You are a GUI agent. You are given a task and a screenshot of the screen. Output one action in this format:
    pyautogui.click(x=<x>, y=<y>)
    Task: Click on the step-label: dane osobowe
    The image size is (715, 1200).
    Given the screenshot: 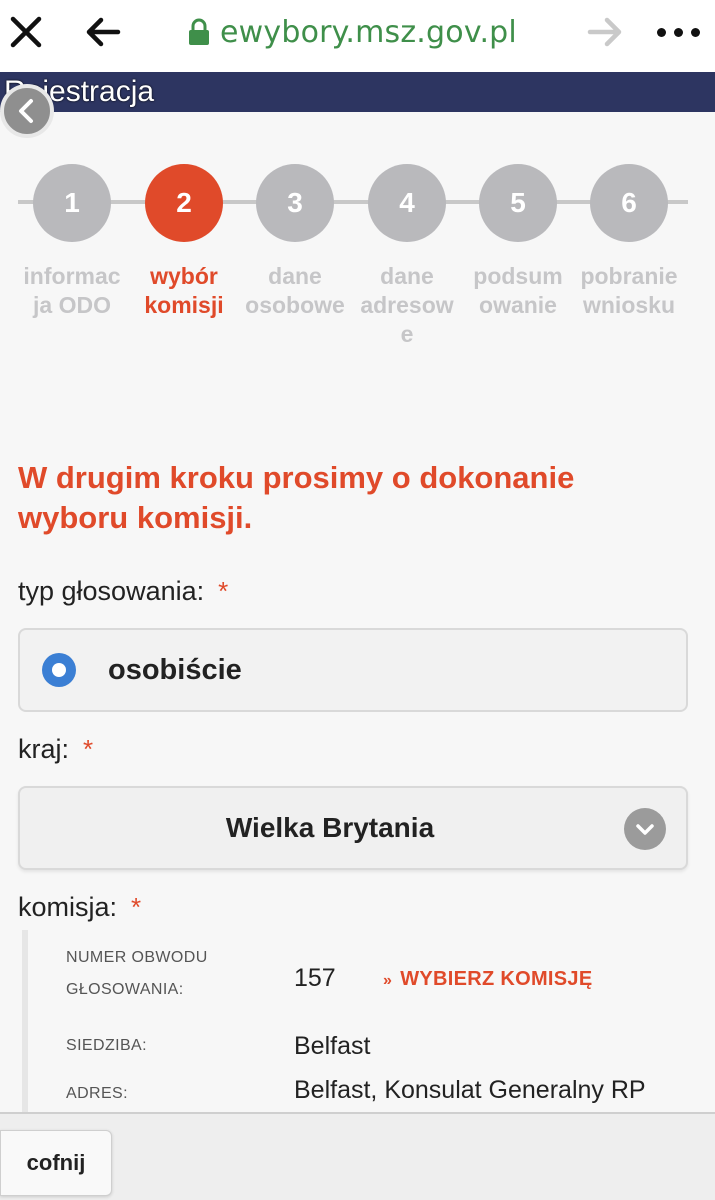 What is the action you would take?
    pyautogui.click(x=295, y=290)
    